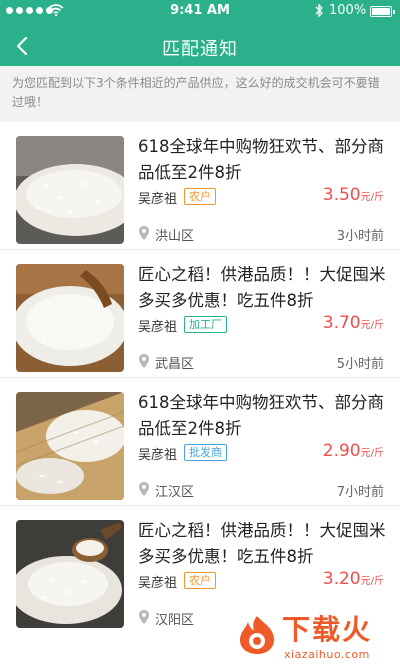 This screenshot has height=666, width=400. What do you see at coordinates (341, 451) in the screenshot?
I see `price-value: 2.90` at bounding box center [341, 451].